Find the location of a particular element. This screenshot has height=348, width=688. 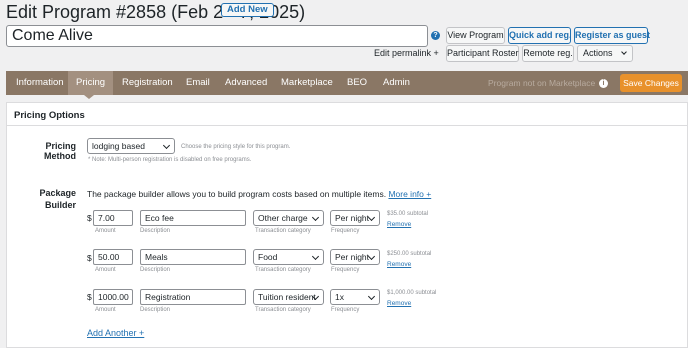

package-builder-label: Package Builder is located at coordinates (46, 199).